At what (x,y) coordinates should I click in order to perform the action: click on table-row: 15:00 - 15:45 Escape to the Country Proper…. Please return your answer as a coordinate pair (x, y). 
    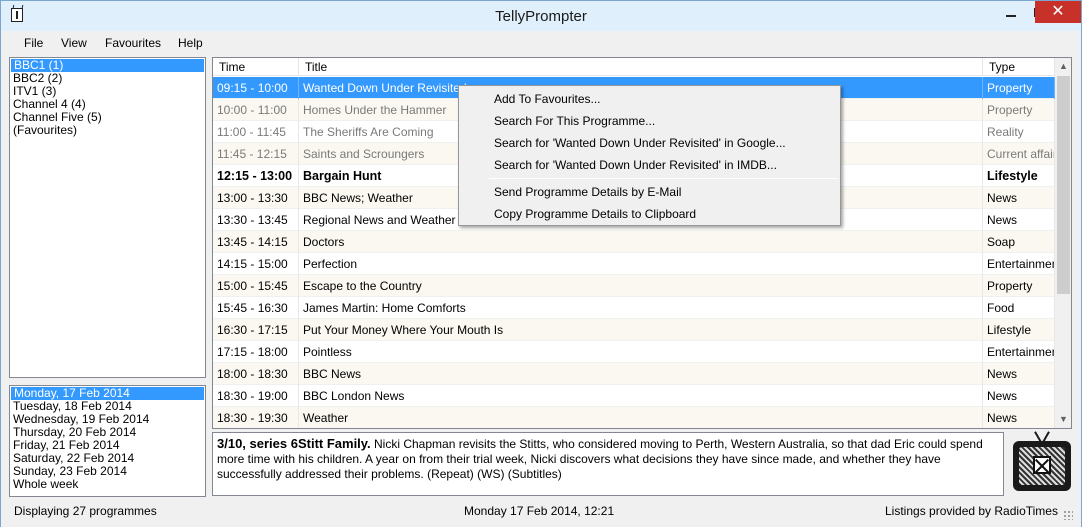
    Looking at the image, I should click on (634, 286).